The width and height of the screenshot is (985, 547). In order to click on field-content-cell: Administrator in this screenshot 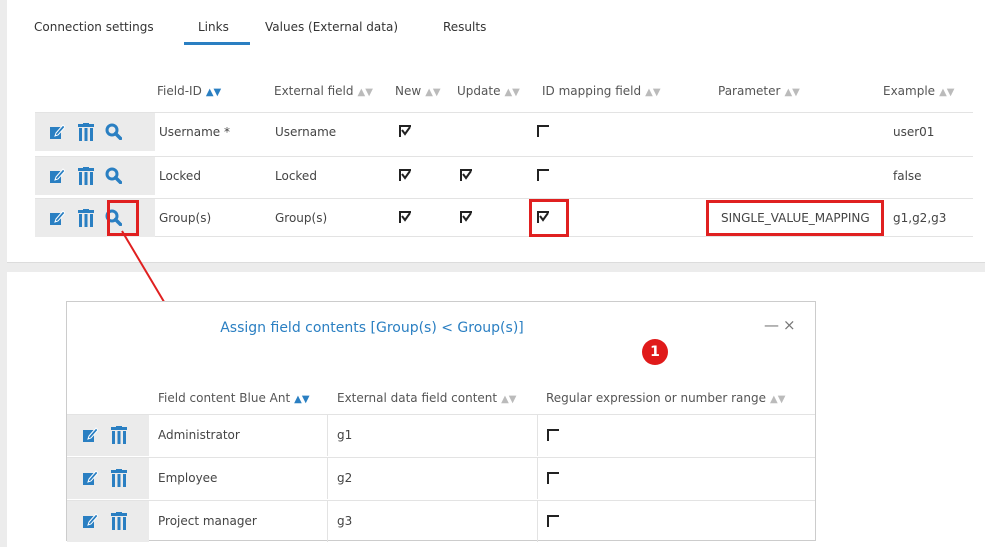, I will do `click(199, 435)`.